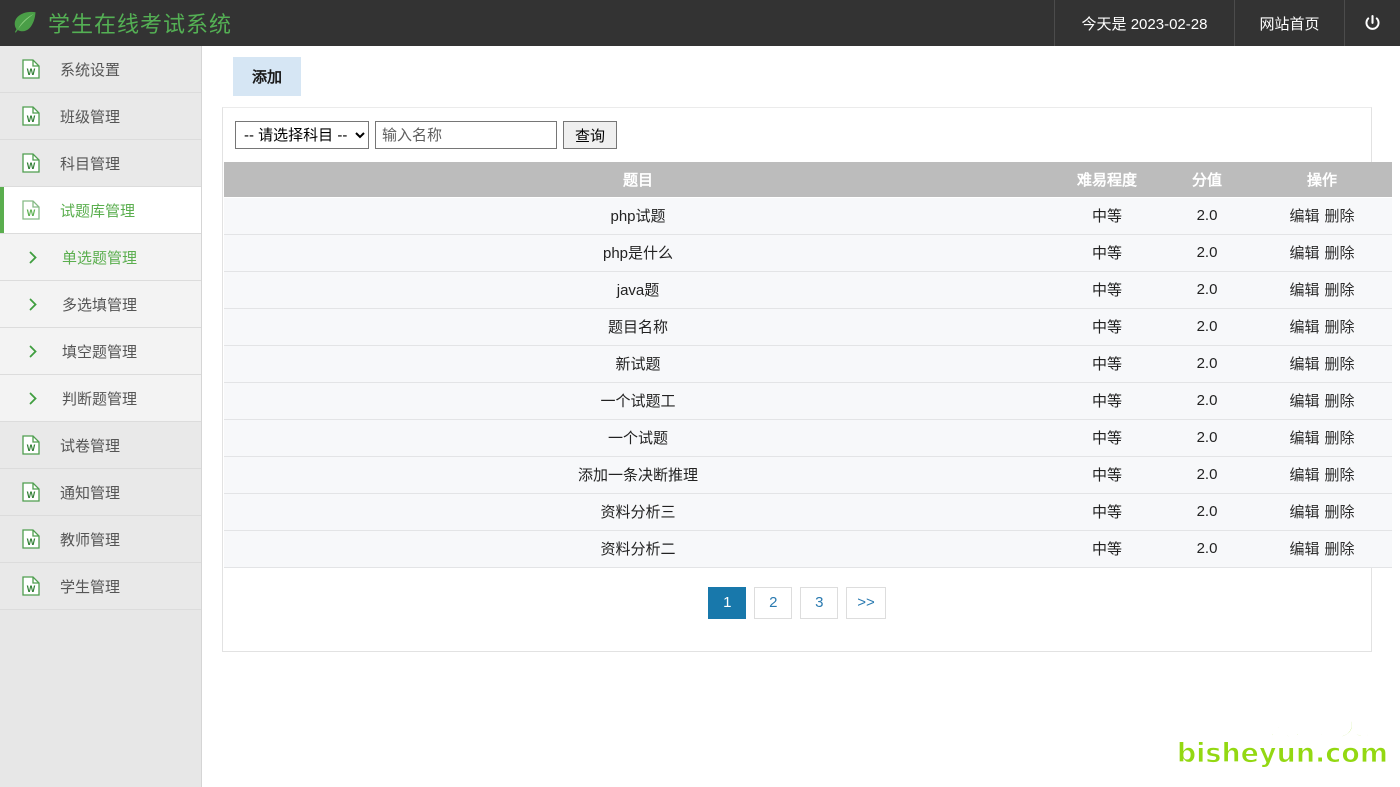 This screenshot has height=787, width=1400. What do you see at coordinates (727, 602) in the screenshot?
I see `page-button-1: 1` at bounding box center [727, 602].